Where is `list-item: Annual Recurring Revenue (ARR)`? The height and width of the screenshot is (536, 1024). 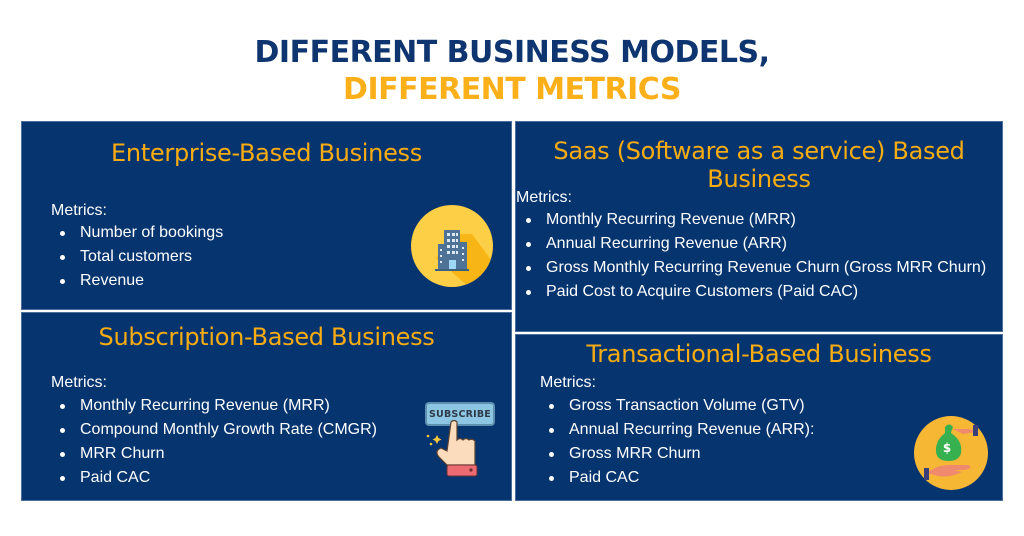
list-item: Annual Recurring Revenue (ARR) is located at coordinates (751, 244).